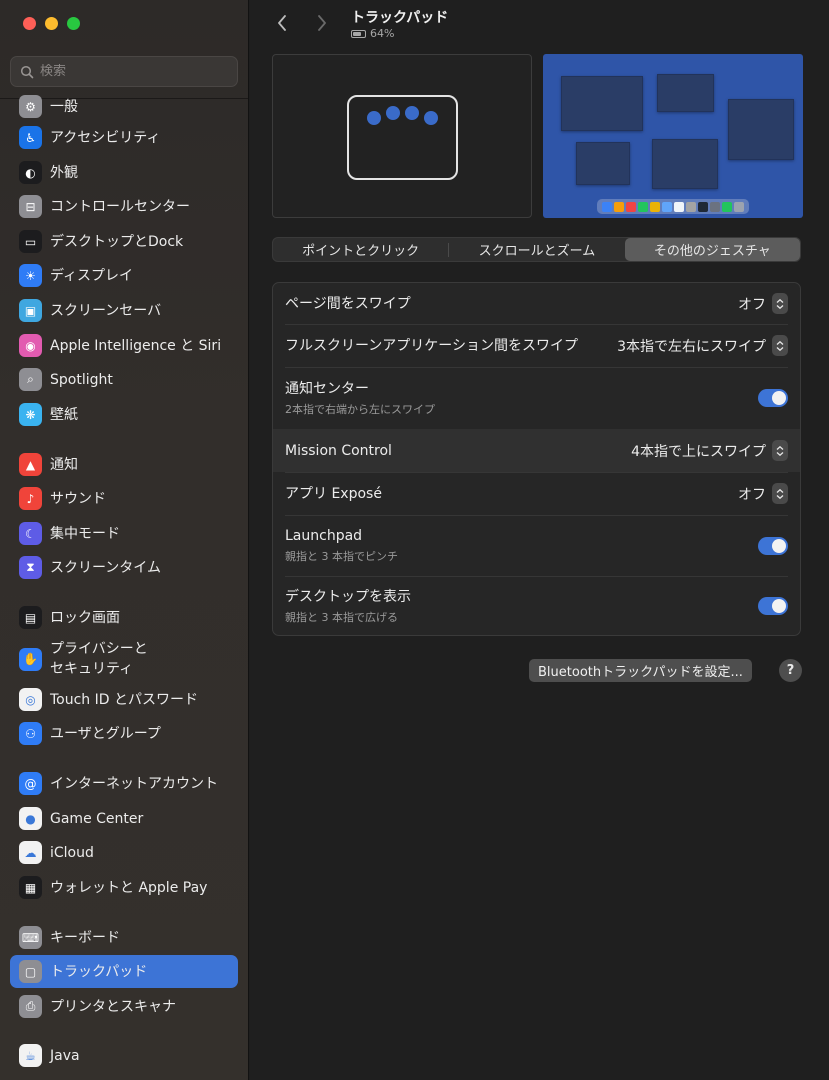 The image size is (829, 1080). I want to click on sidebar-item-control-center: ⊟ コントロールセンター, so click(124, 206).